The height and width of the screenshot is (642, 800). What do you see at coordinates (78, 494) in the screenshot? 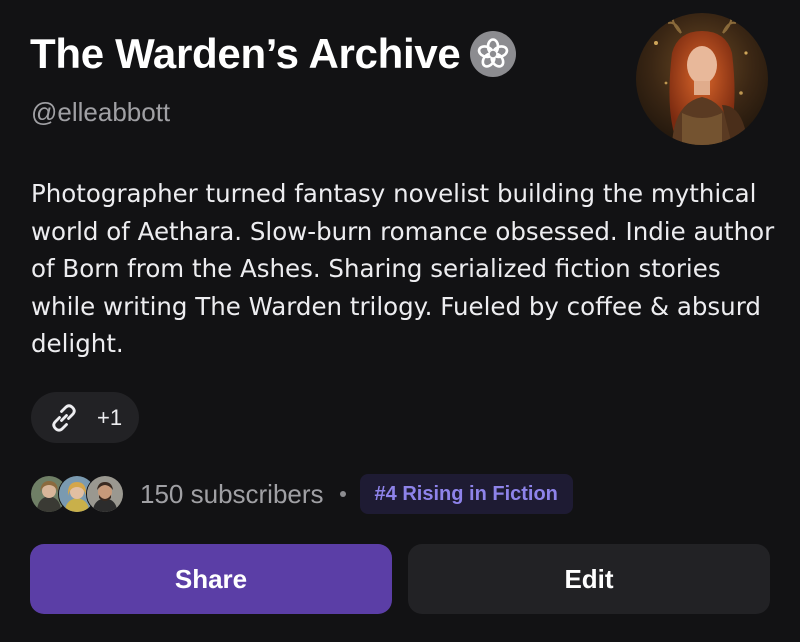
I see `subscriber-avatars` at bounding box center [78, 494].